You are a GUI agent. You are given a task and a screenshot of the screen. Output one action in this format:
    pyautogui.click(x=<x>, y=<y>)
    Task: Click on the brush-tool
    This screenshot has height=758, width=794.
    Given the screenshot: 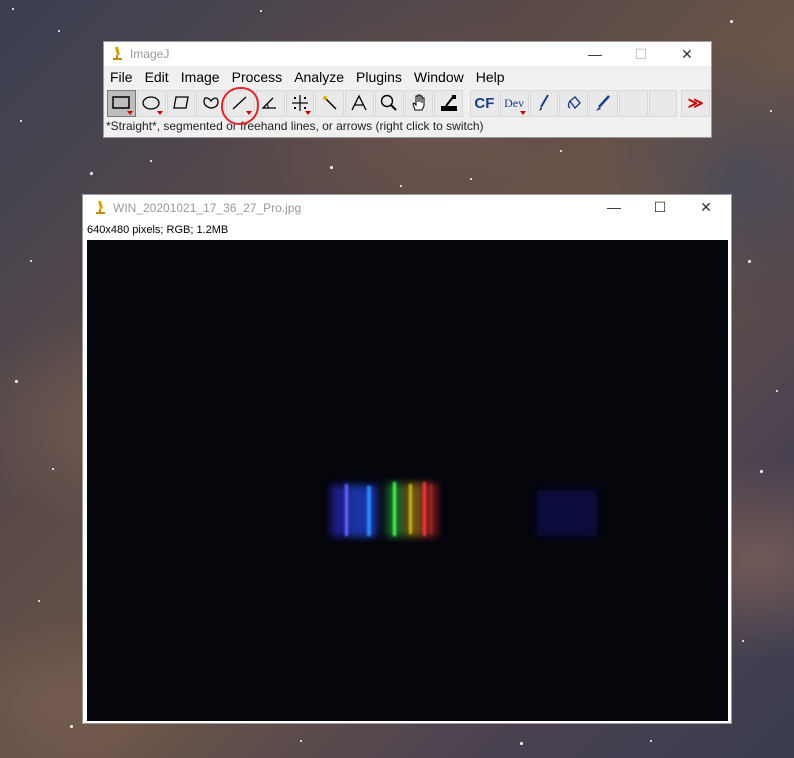 What is the action you would take?
    pyautogui.click(x=544, y=103)
    